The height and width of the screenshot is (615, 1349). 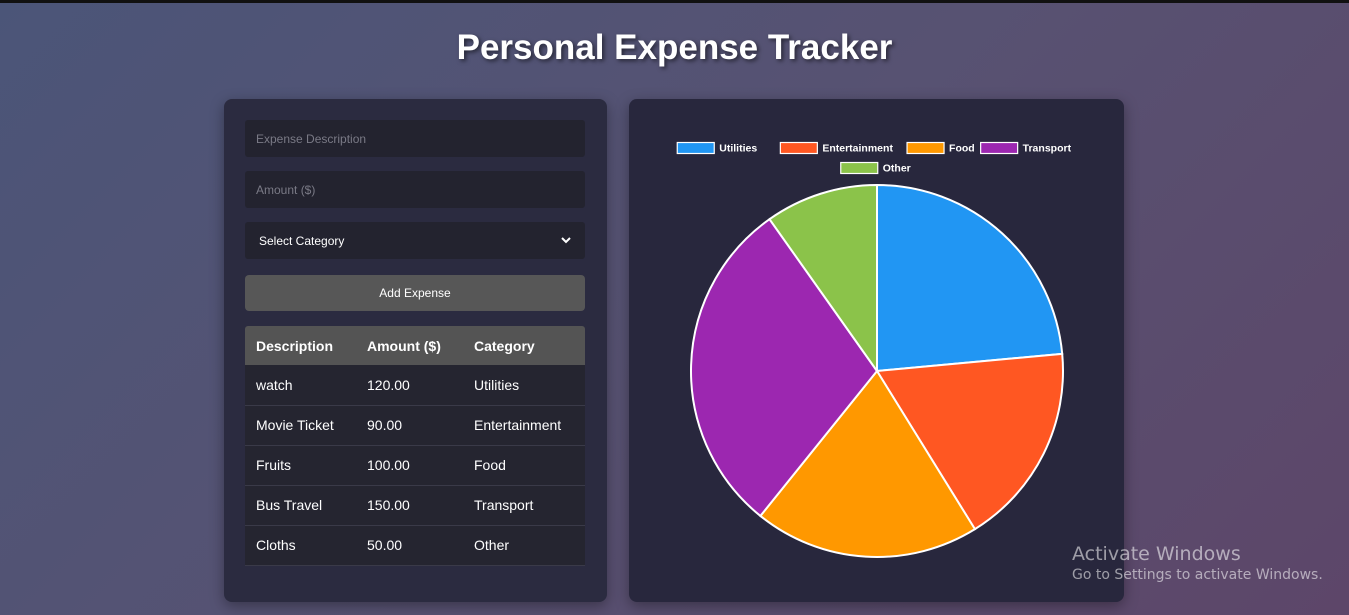 I want to click on legend-label-other: Other, so click(x=897, y=169).